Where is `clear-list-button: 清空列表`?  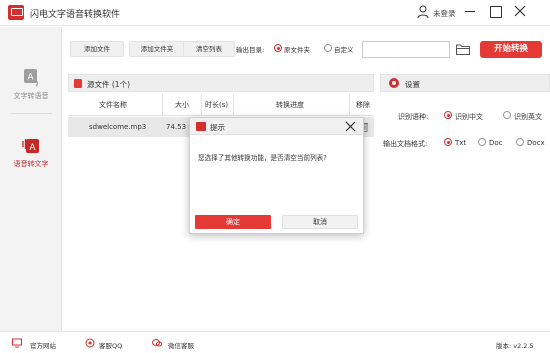
clear-list-button: 清空列表 is located at coordinates (209, 49).